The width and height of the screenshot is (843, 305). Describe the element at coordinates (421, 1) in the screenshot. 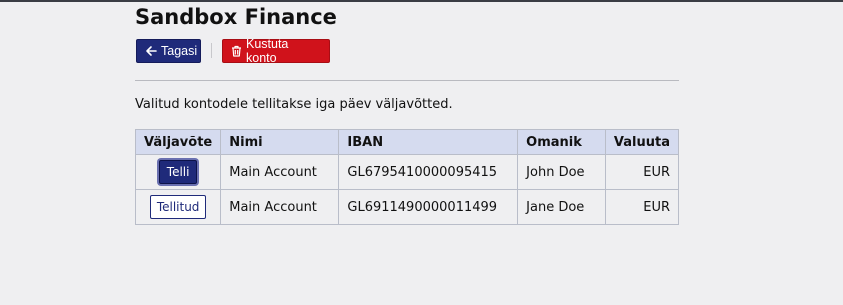

I see `top-border` at that location.